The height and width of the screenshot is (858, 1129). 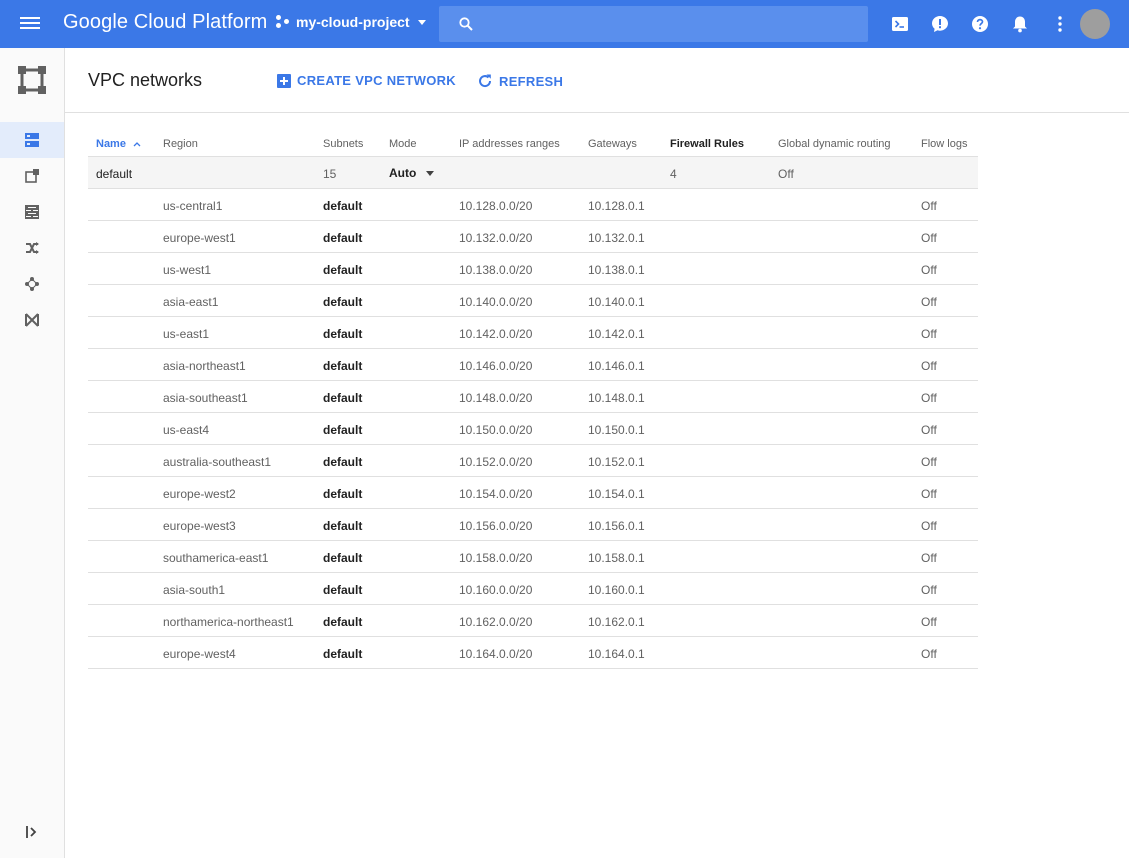 I want to click on network-row: default 15 Auto 4 Off, so click(x=533, y=173).